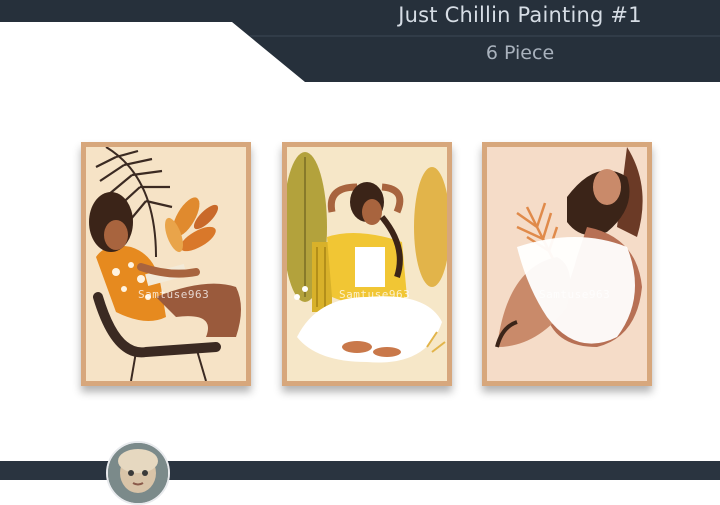  I want to click on page-title: Just Chillin Painting #1, so click(520, 15).